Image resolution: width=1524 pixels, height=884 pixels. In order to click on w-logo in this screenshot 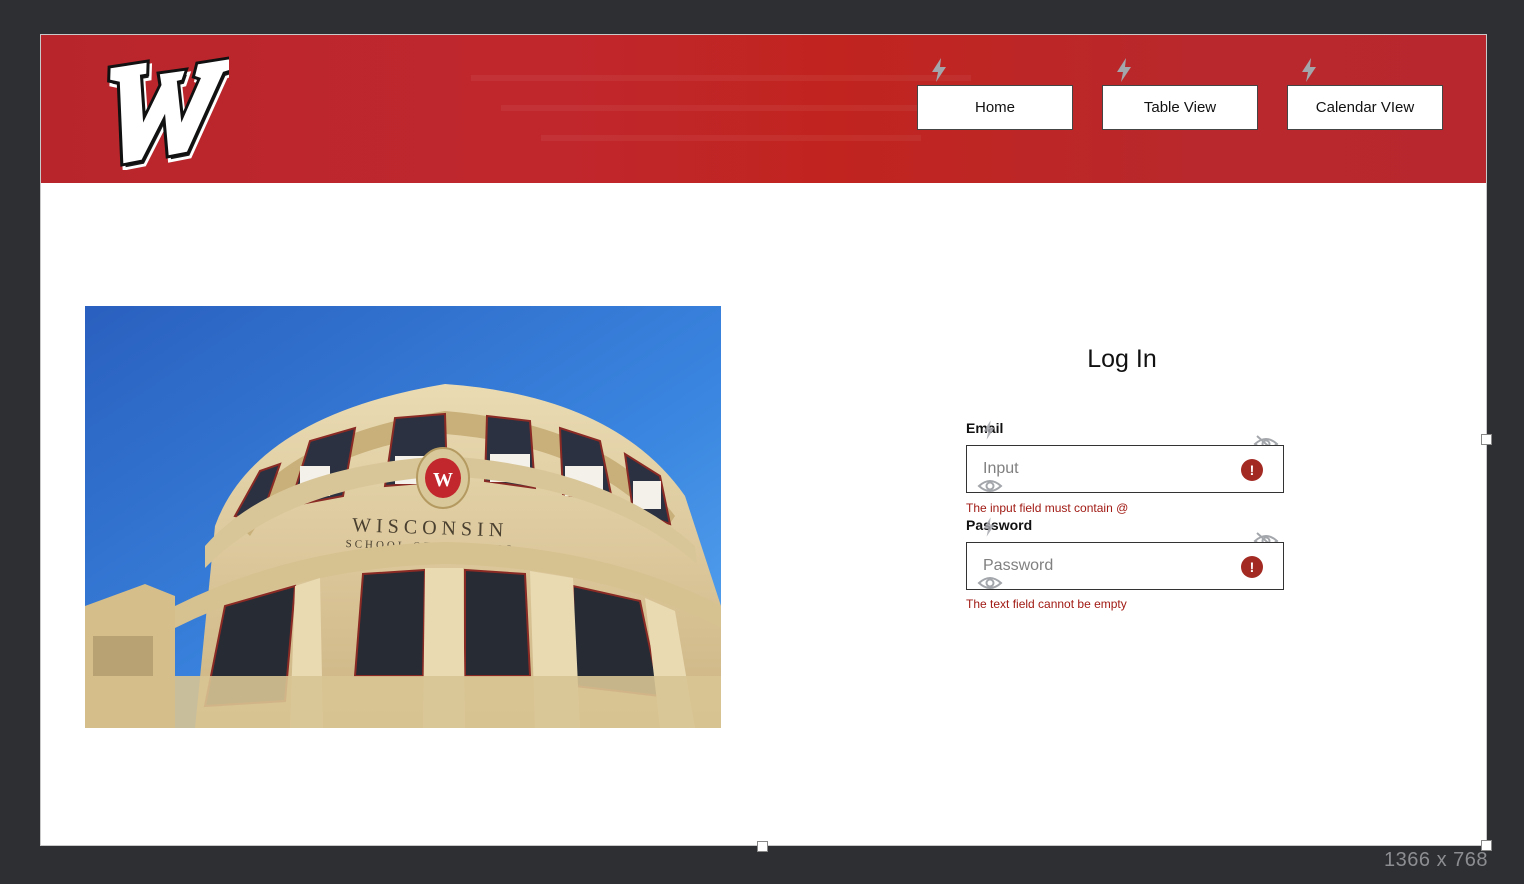, I will do `click(159, 107)`.